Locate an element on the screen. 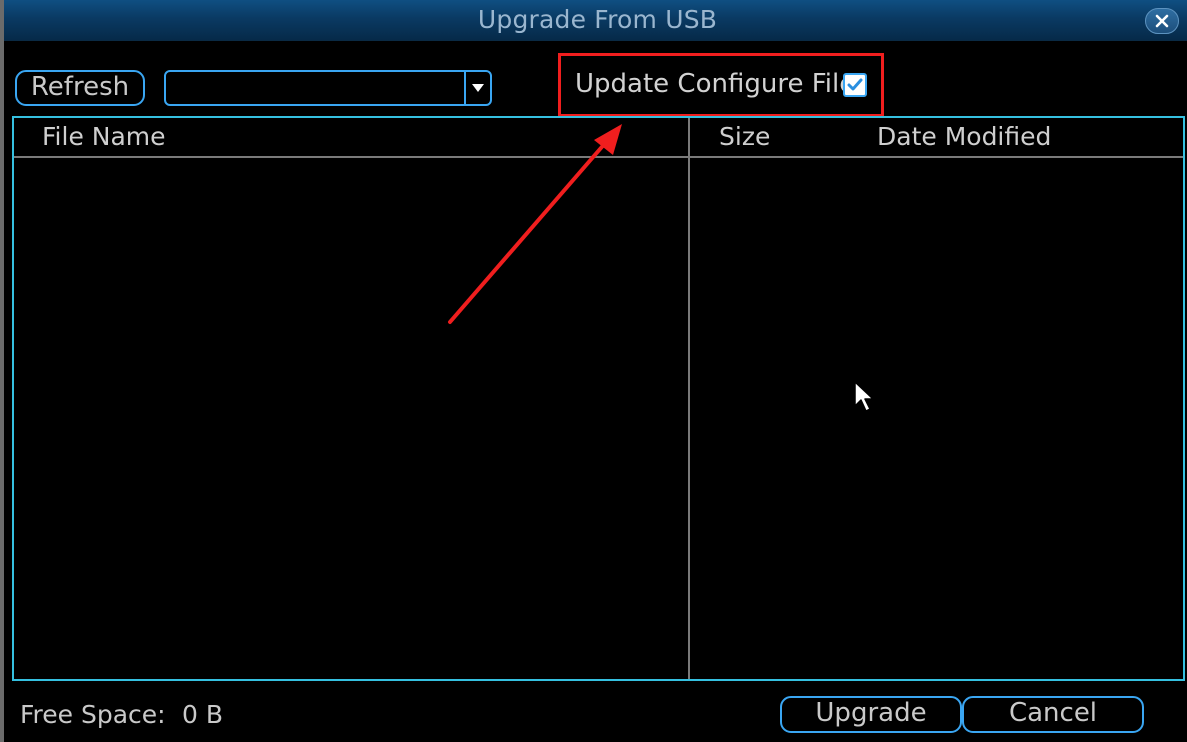  column-divider is located at coordinates (689, 398).